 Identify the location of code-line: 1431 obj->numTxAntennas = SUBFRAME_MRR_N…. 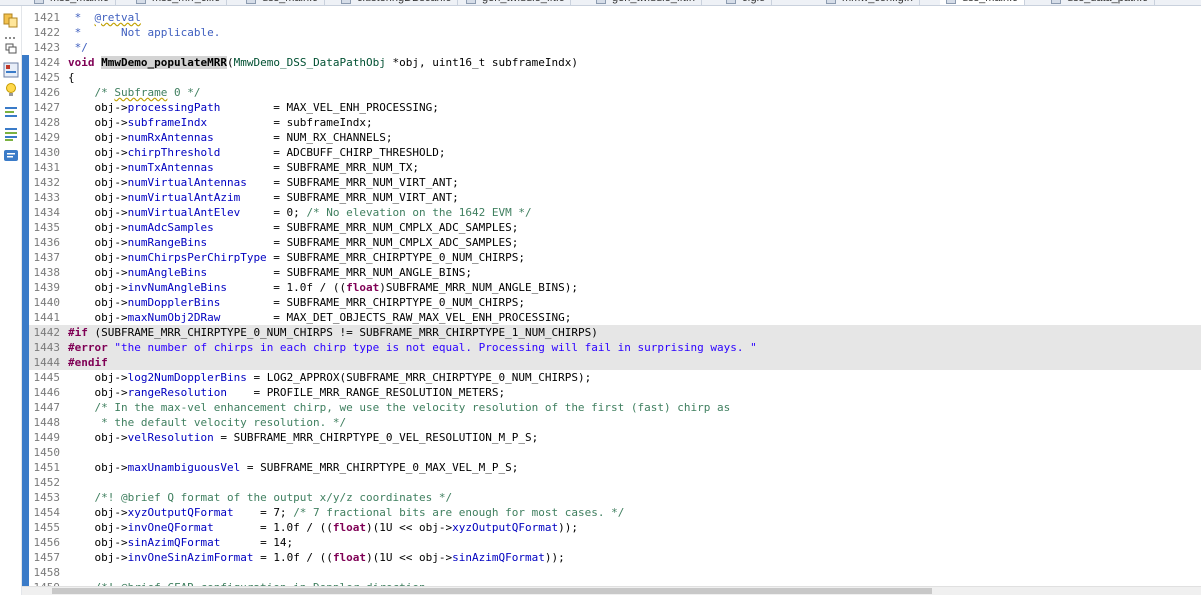
(611, 167).